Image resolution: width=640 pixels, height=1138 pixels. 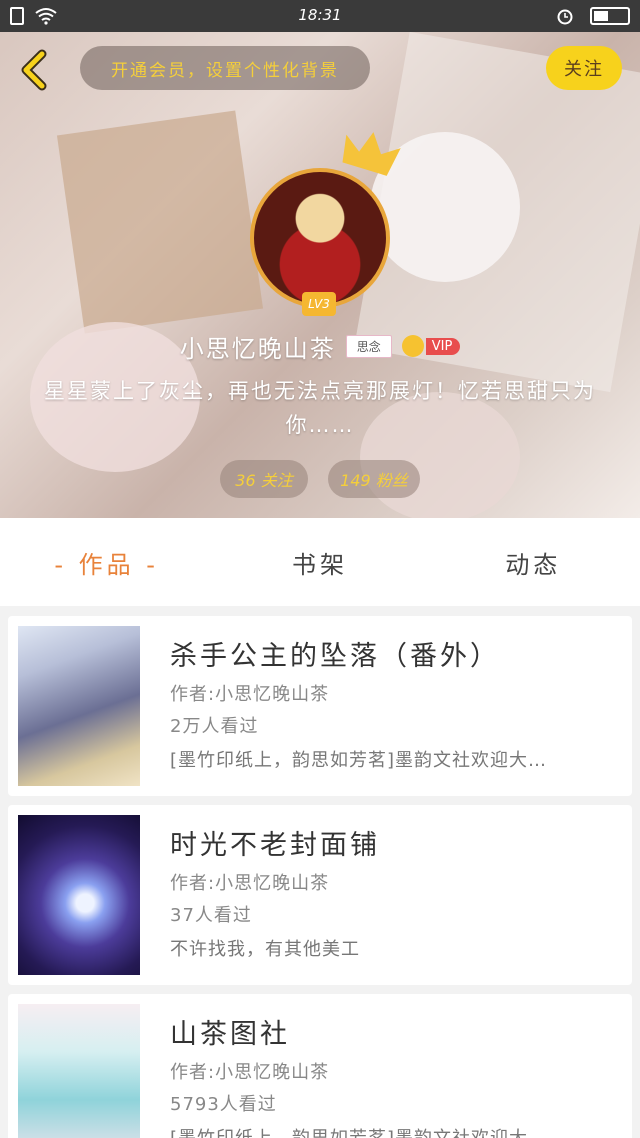 What do you see at coordinates (565, 17) in the screenshot?
I see `alarm-icon` at bounding box center [565, 17].